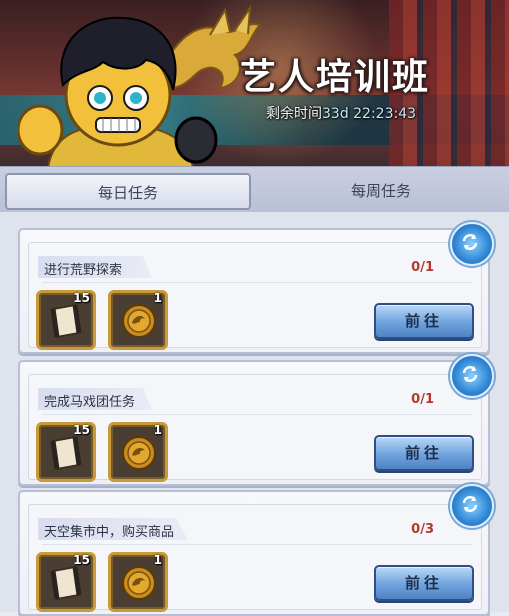 This screenshot has height=616, width=509. What do you see at coordinates (83, 270) in the screenshot?
I see `task-description: 进行荒野探索` at bounding box center [83, 270].